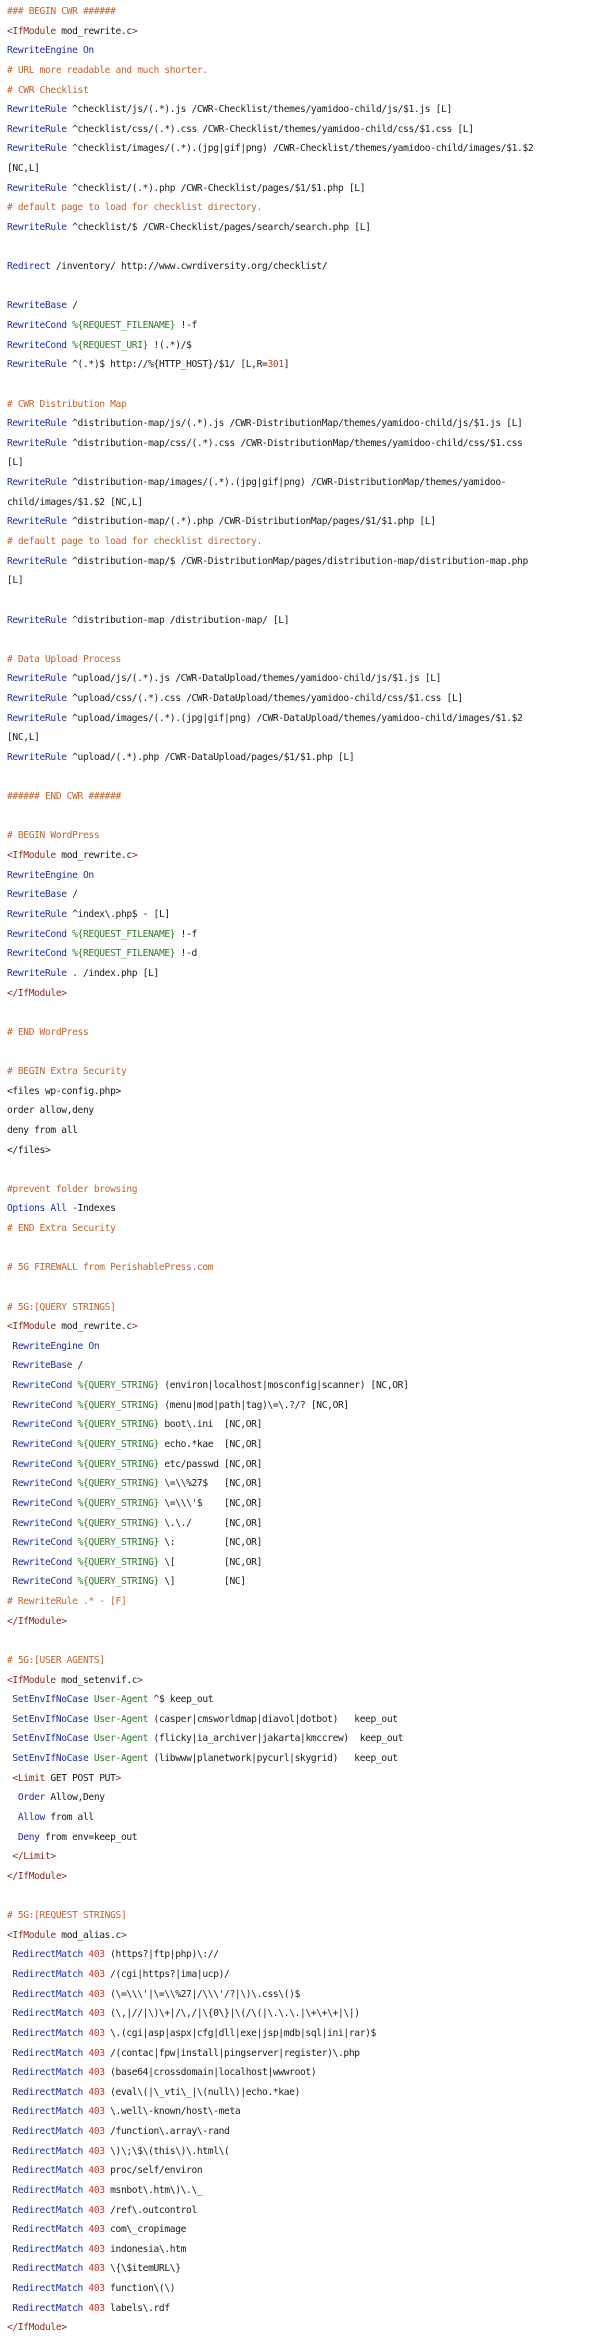 This screenshot has height=2337, width=600. Describe the element at coordinates (118, 1562) in the screenshot. I see `code-token-var: %{QUERY_STRING}` at that location.